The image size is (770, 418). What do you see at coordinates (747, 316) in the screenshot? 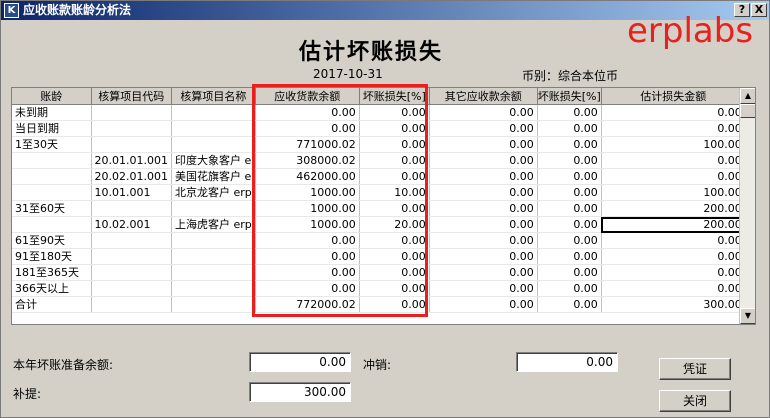
I see `scroll-down-icon: ▼` at bounding box center [747, 316].